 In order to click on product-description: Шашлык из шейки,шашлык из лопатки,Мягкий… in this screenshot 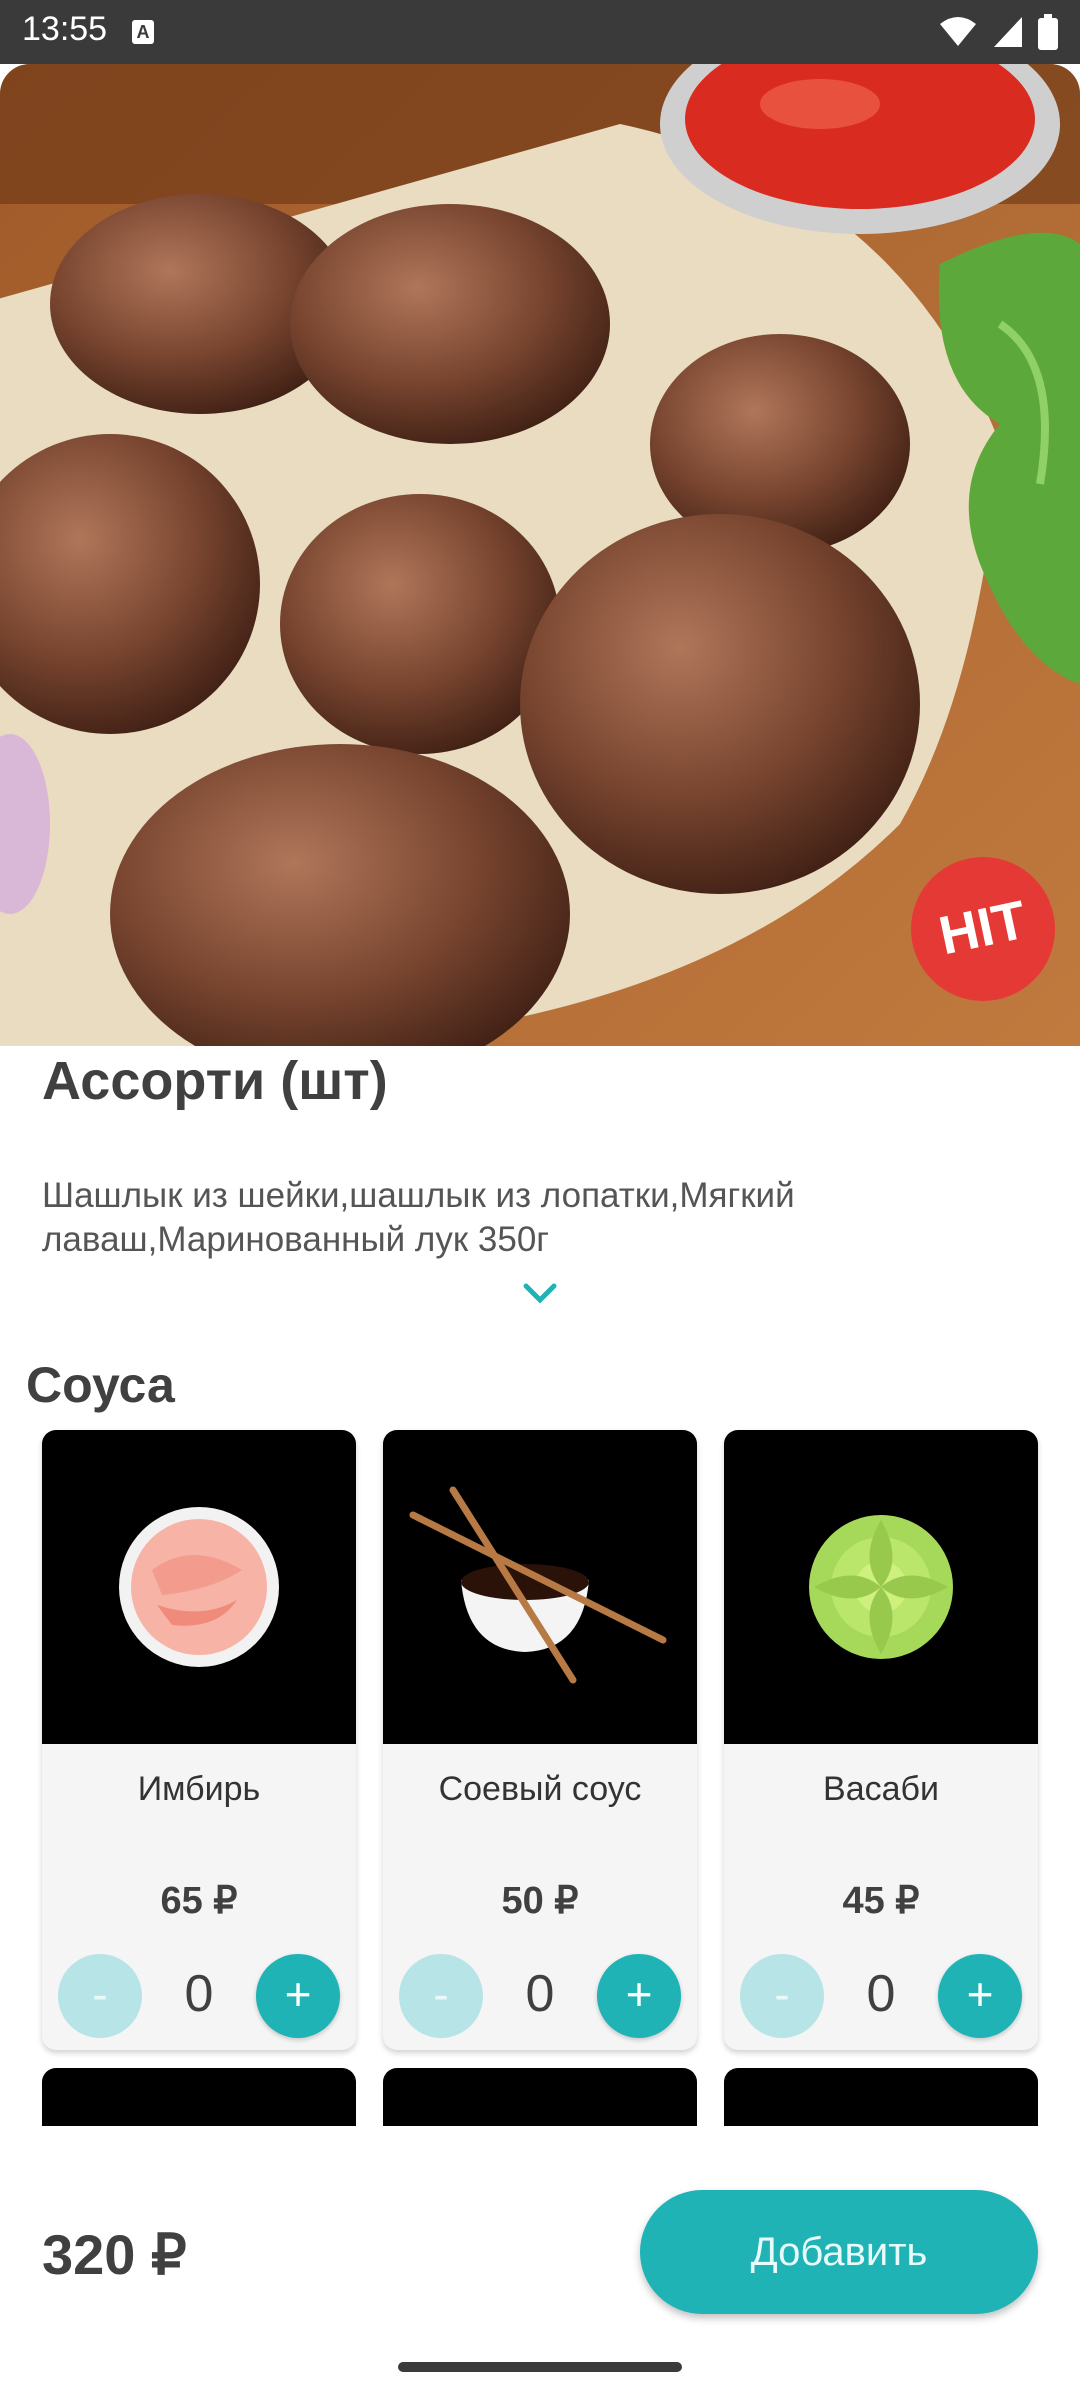, I will do `click(418, 1217)`.